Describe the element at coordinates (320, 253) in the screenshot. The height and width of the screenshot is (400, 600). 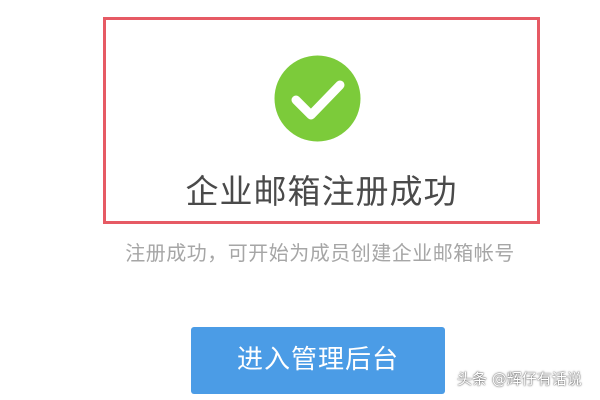
I see `success-subtitle: 注册成功，可开始为成员创建企业邮箱帐号` at that location.